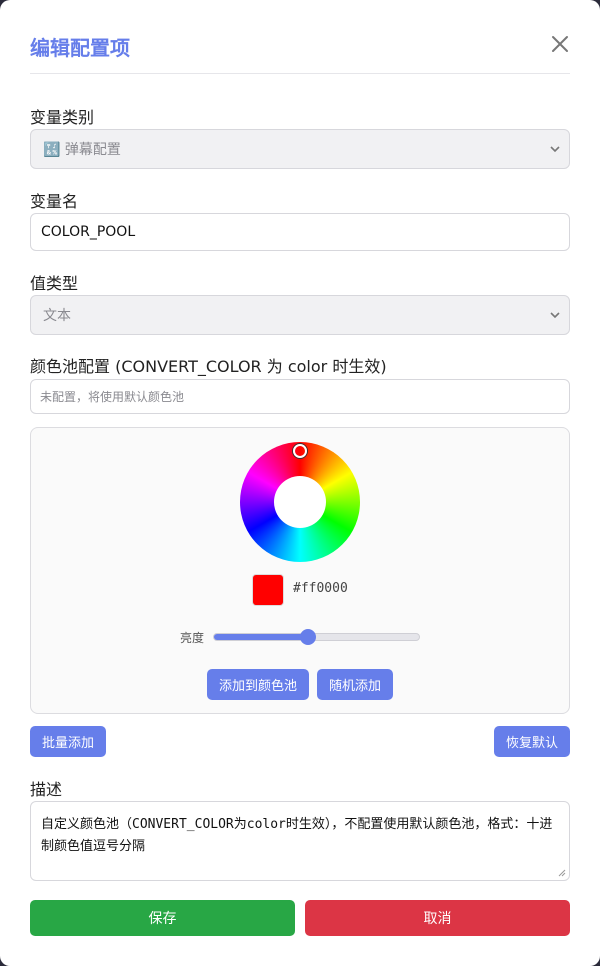 The width and height of the screenshot is (600, 966). Describe the element at coordinates (57, 316) in the screenshot. I see `value-type-value: 文本` at that location.